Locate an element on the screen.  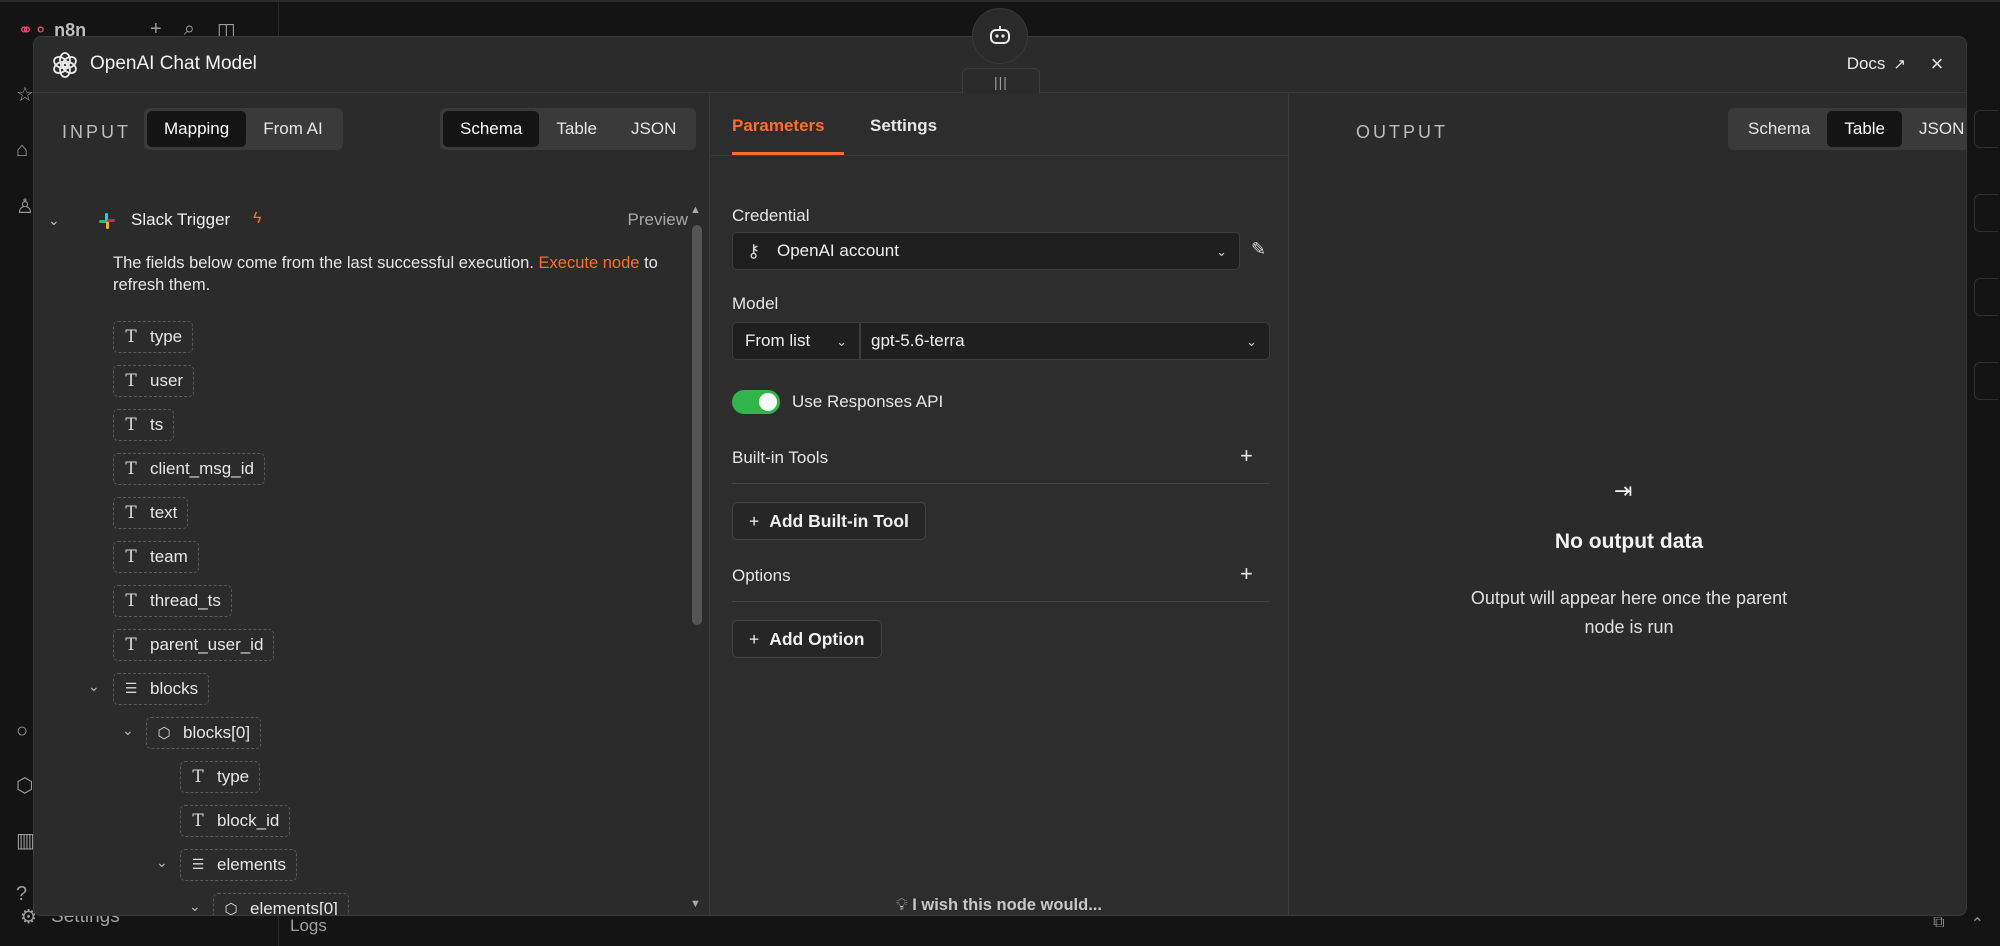
builtin-tools-label: Built-in Tools is located at coordinates (780, 457).